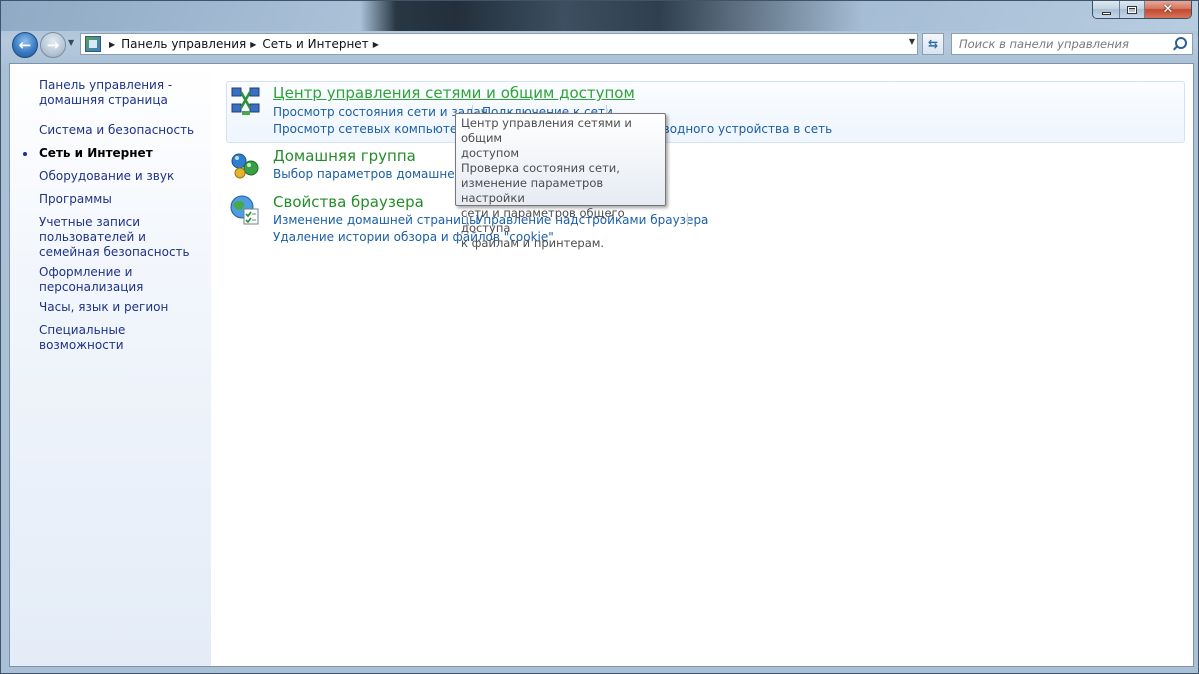 The height and width of the screenshot is (674, 1199). What do you see at coordinates (123, 153) in the screenshot?
I see `sidebar-item-network-internet: Сеть и Интернет` at bounding box center [123, 153].